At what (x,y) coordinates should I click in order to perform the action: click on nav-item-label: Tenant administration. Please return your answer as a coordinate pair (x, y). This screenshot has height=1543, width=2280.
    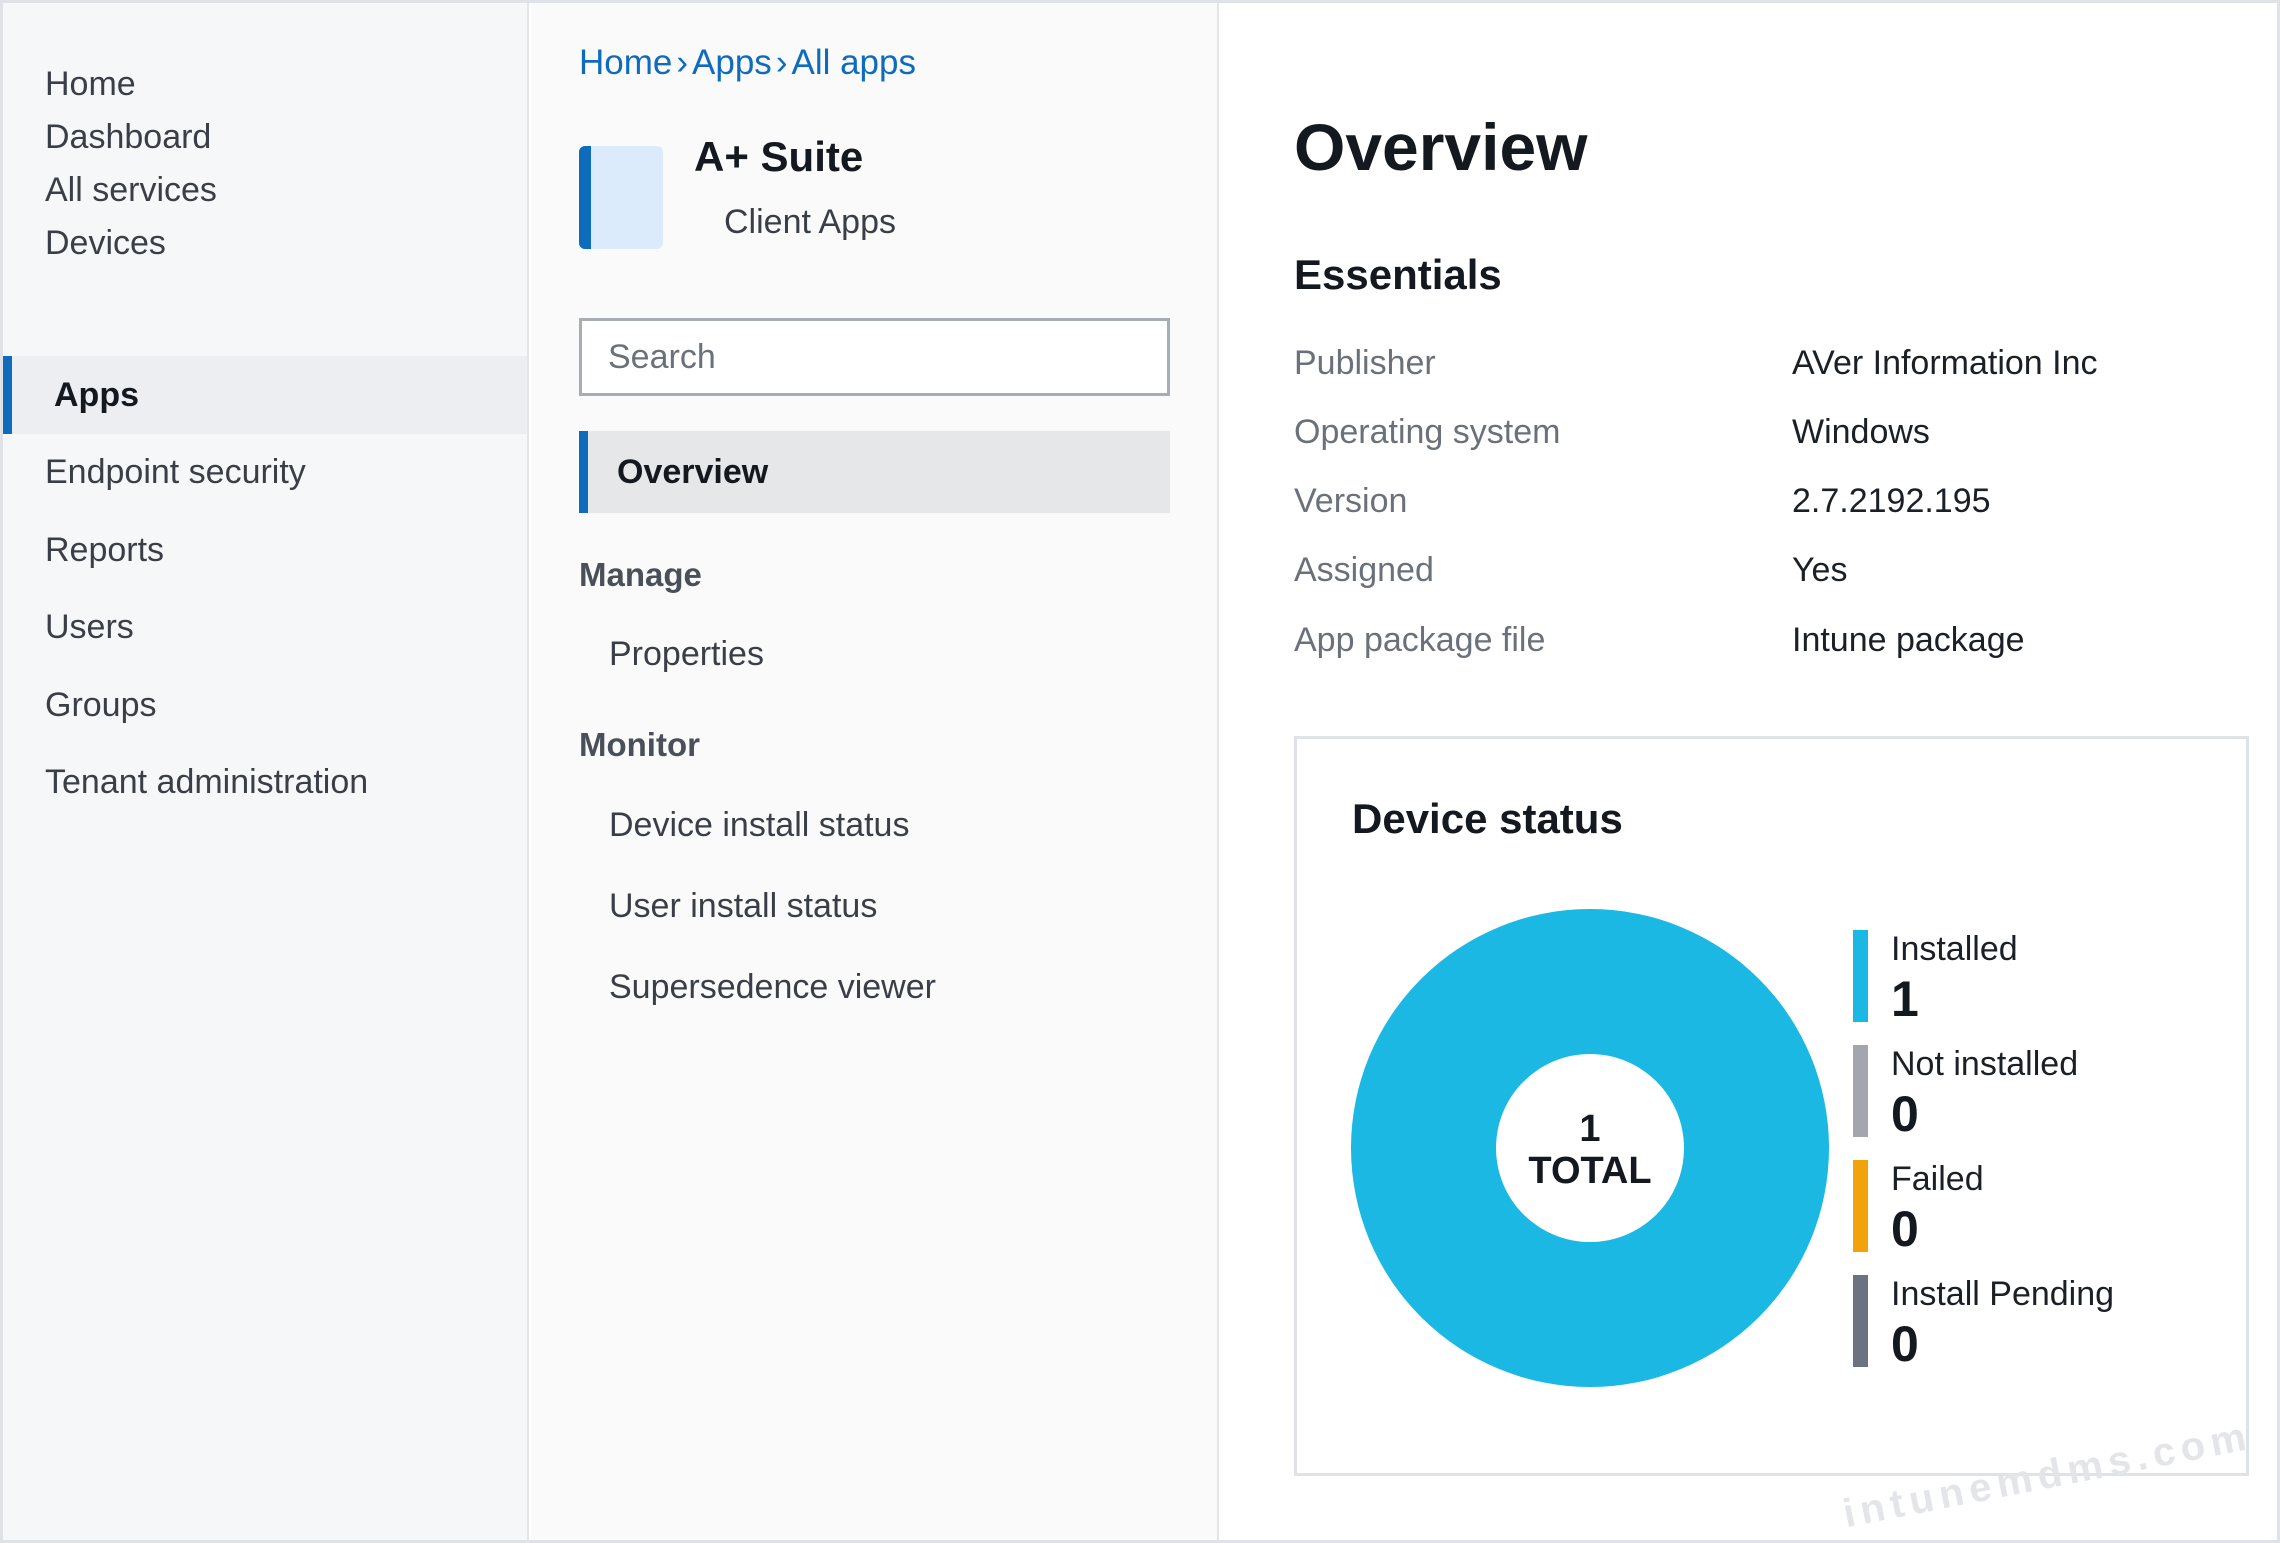
    Looking at the image, I should click on (207, 781).